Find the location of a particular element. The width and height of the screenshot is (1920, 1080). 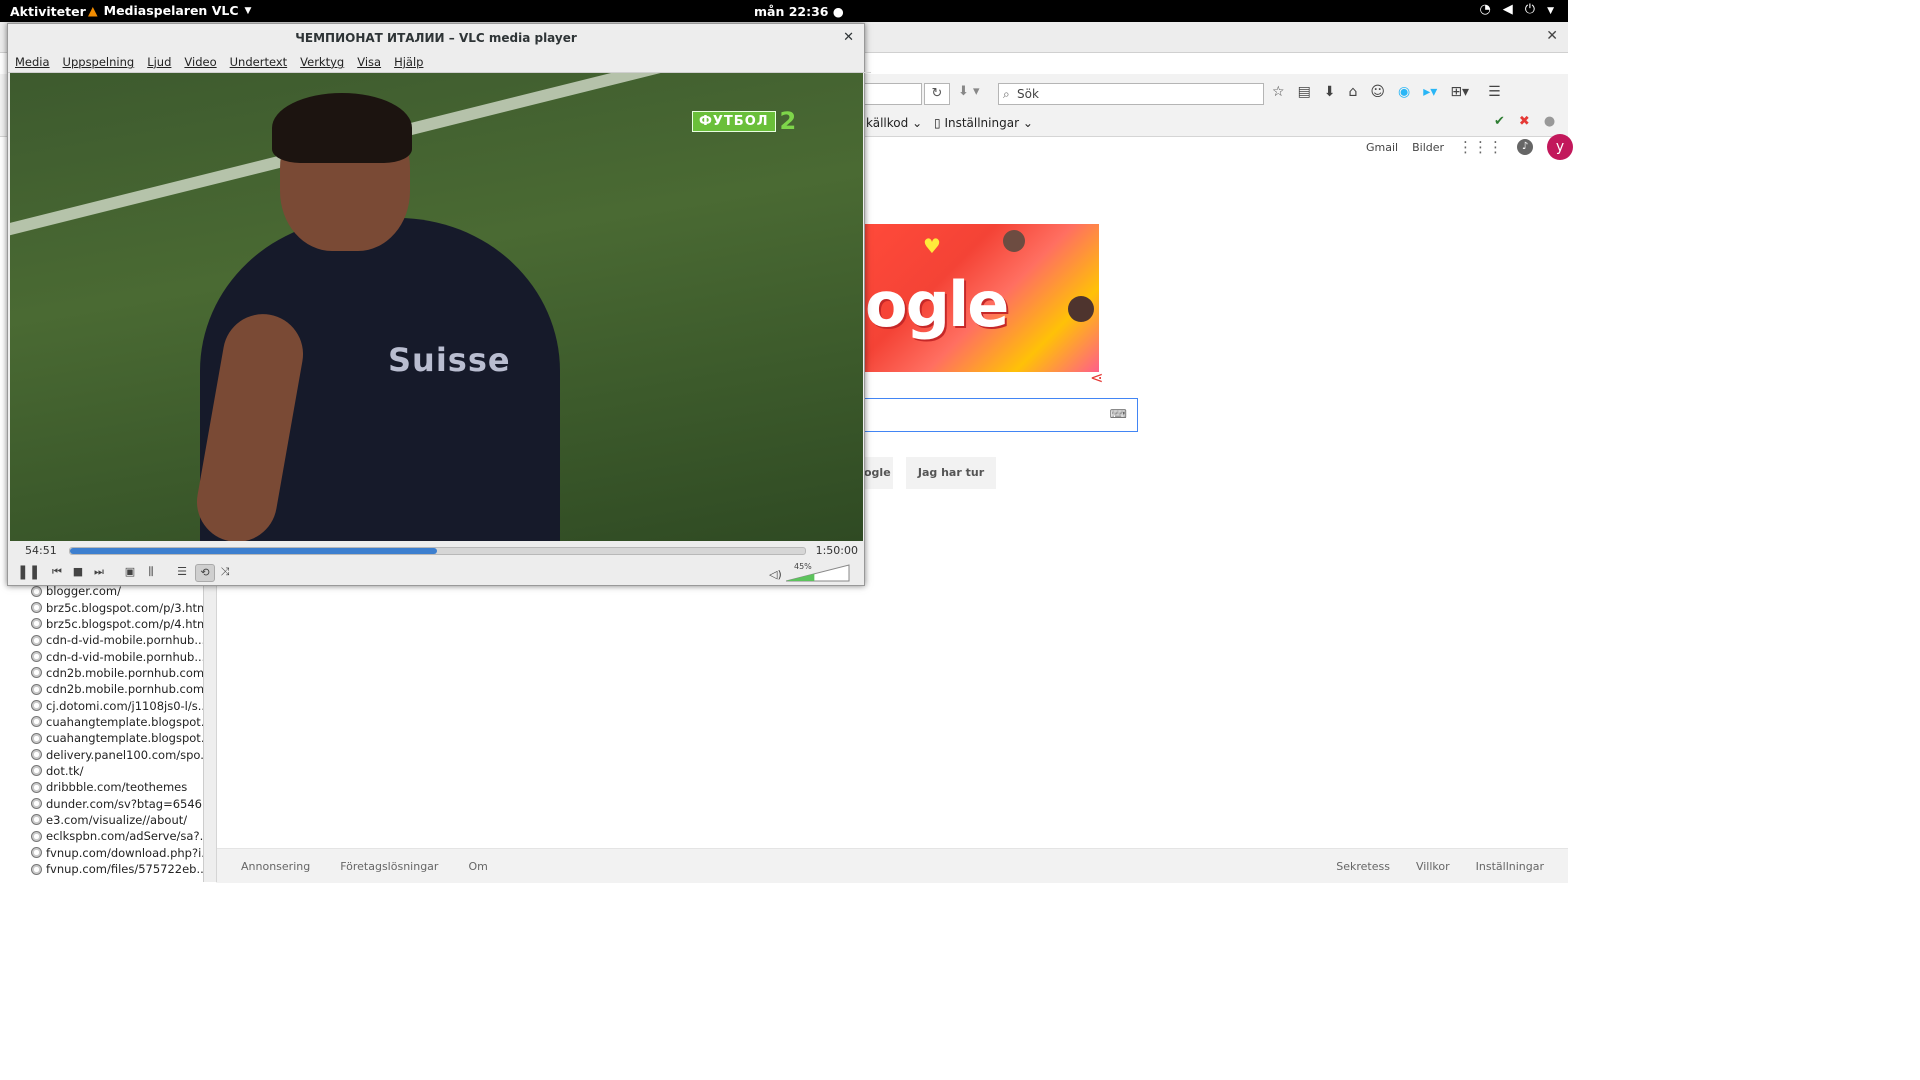

bookmark-settings: ▯ Inställningar ⌄ is located at coordinates (983, 123).